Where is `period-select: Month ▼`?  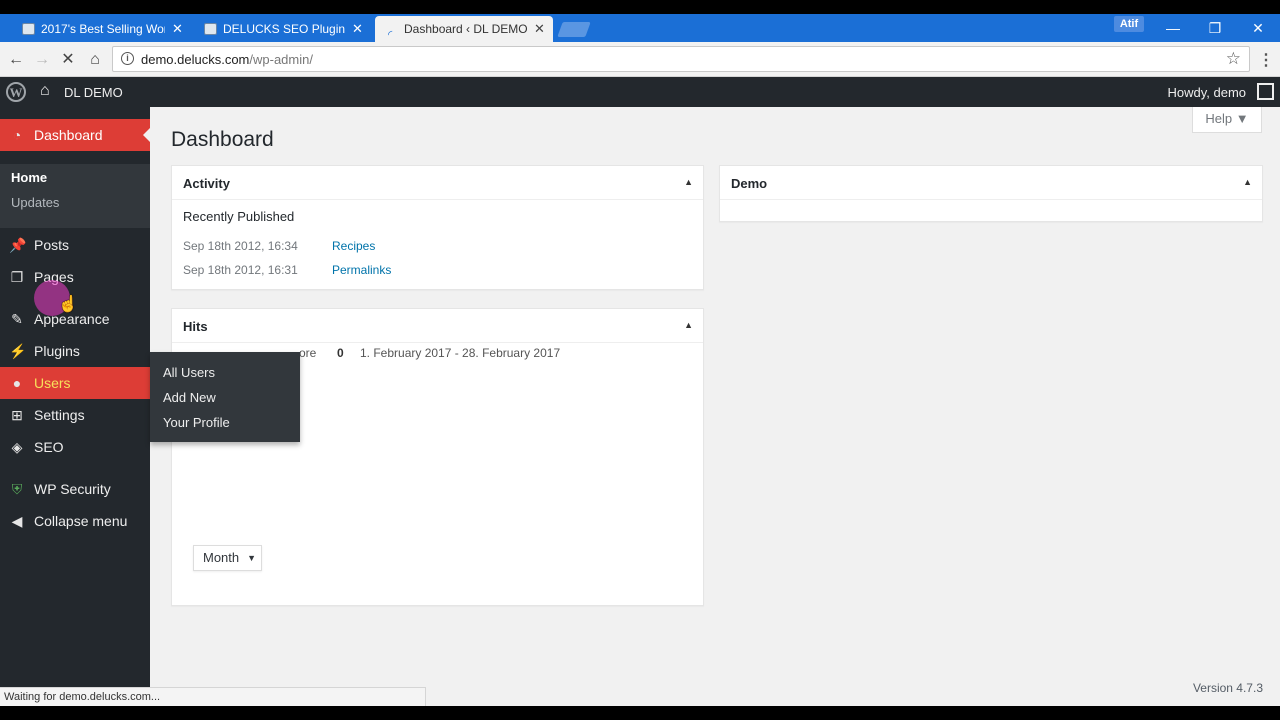
period-select: Month ▼ is located at coordinates (227, 558).